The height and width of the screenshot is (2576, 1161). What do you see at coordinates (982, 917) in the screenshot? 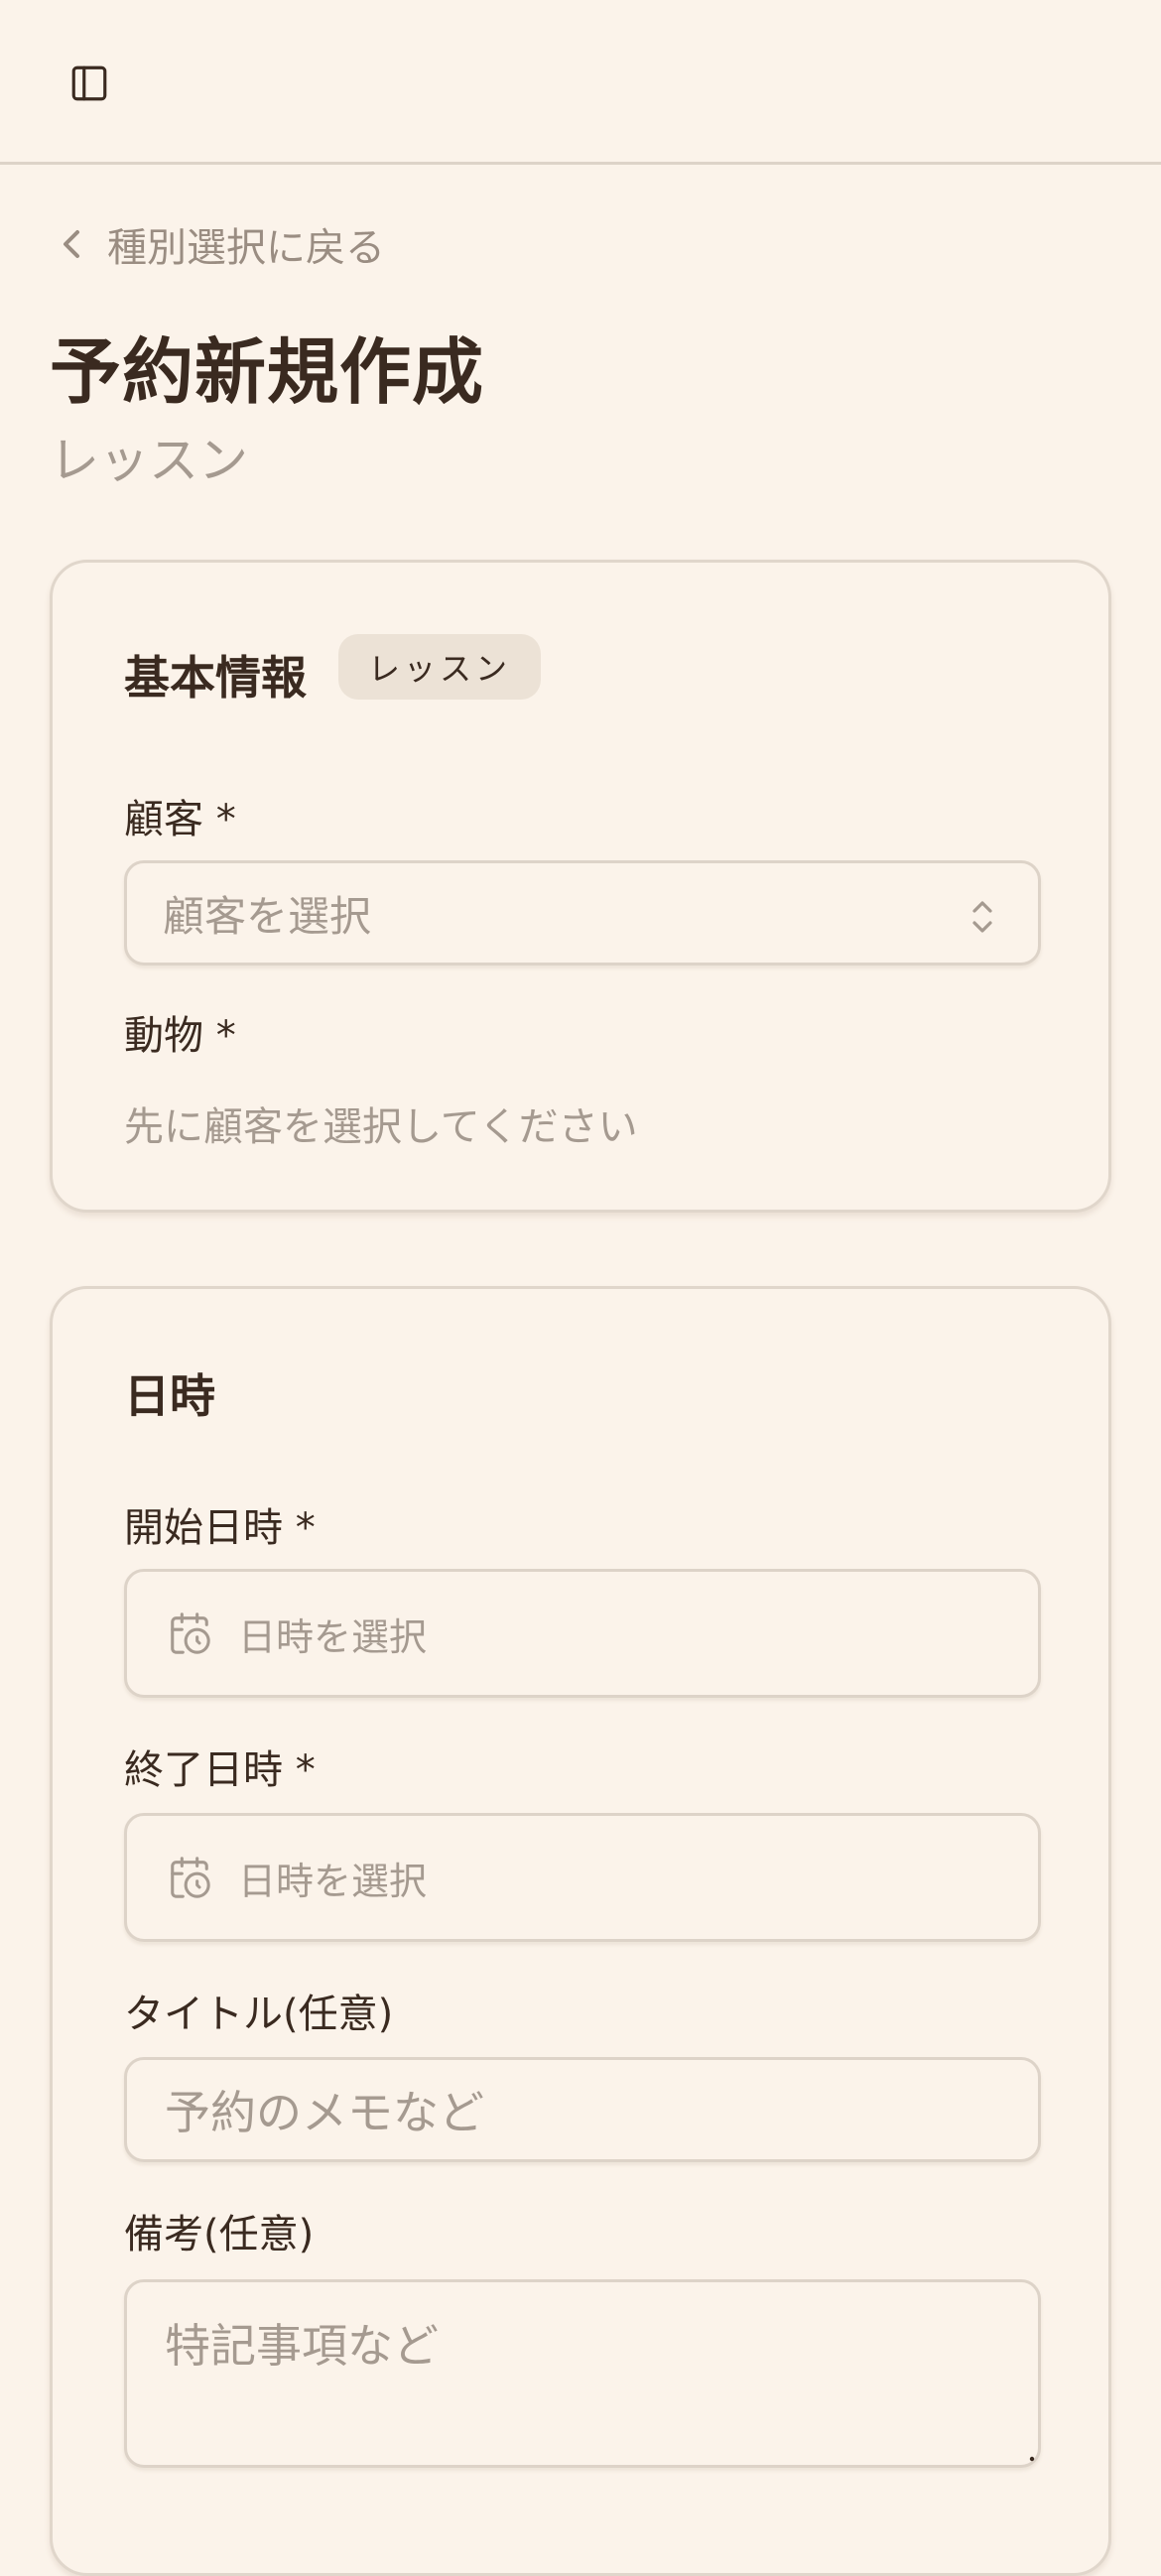
I see `chevron-up-down-icon` at bounding box center [982, 917].